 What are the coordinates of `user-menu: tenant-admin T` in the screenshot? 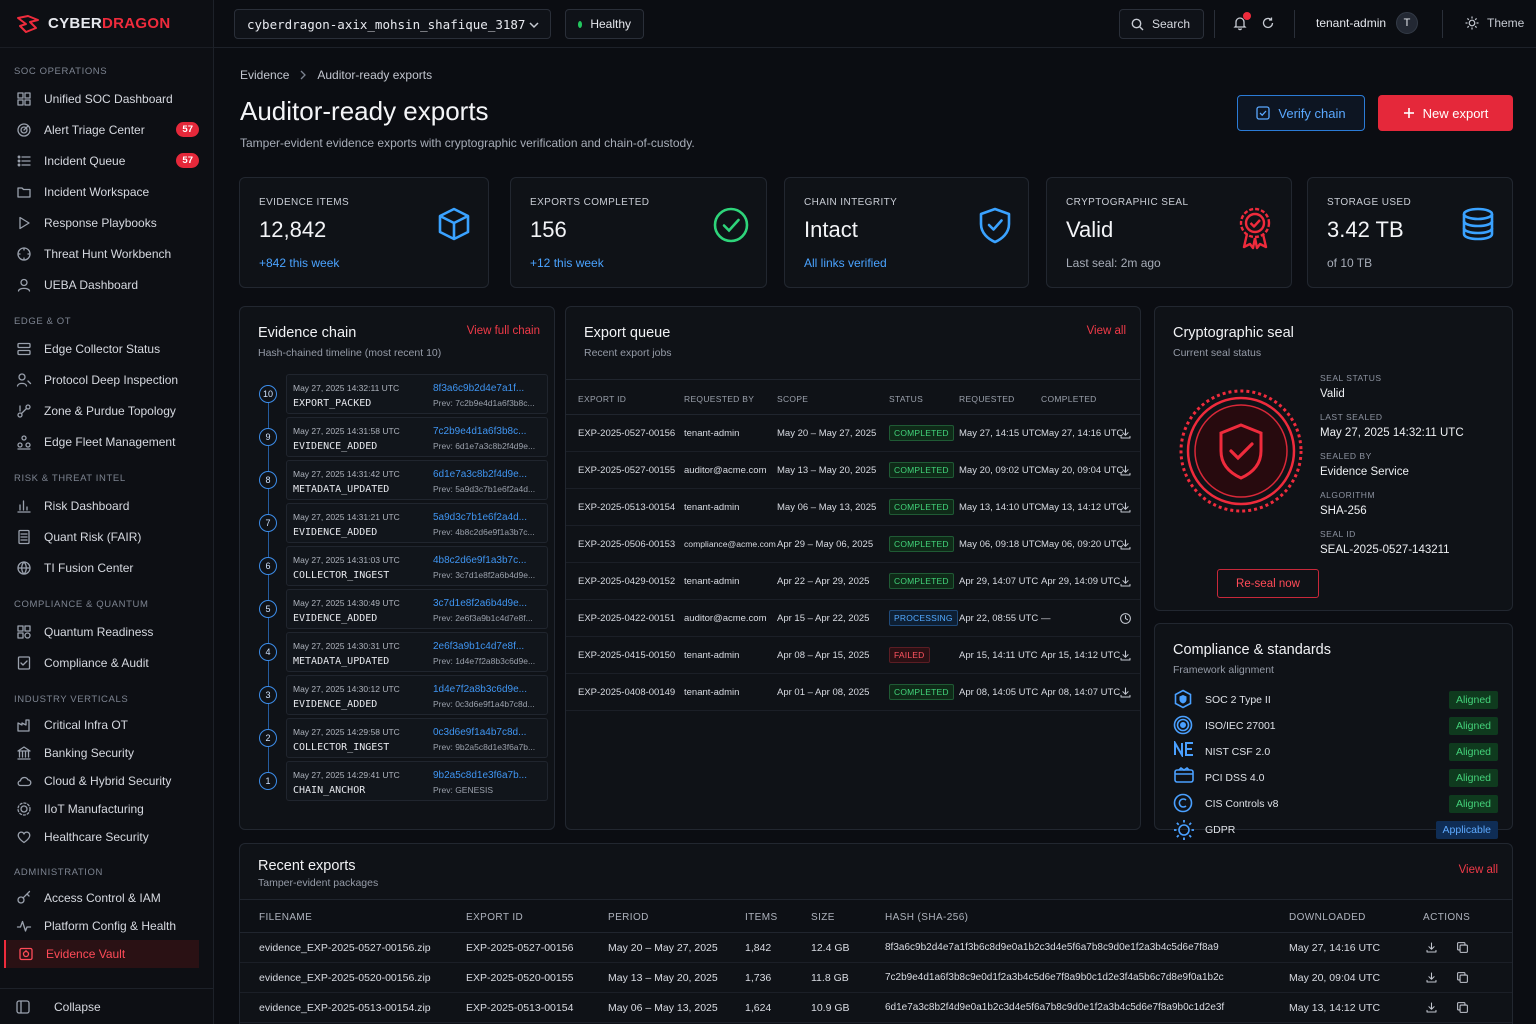 It's located at (1367, 23).